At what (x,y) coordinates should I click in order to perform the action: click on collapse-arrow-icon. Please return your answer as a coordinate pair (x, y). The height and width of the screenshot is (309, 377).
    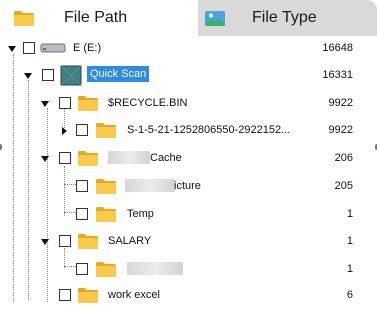
    Looking at the image, I should click on (64, 131).